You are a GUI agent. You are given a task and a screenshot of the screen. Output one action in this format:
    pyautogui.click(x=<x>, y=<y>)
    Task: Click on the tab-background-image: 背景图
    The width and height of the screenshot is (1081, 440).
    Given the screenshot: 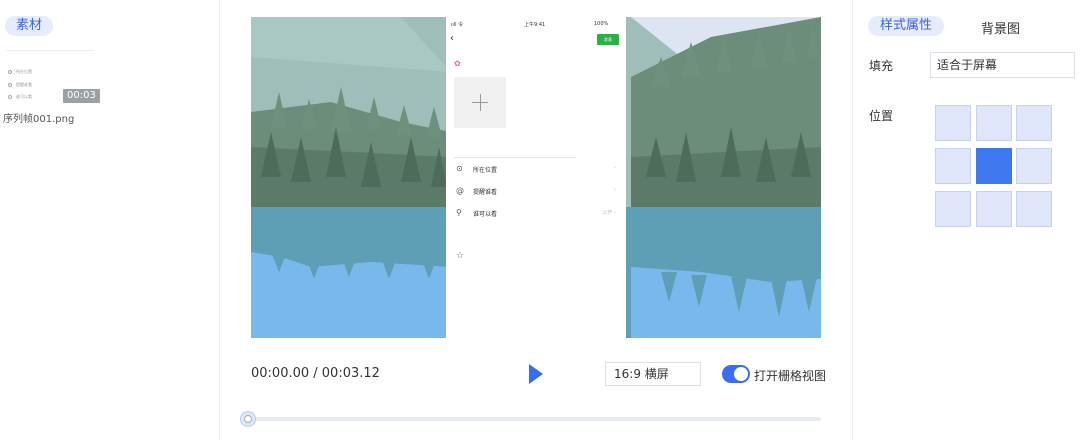 What is the action you would take?
    pyautogui.click(x=1000, y=27)
    